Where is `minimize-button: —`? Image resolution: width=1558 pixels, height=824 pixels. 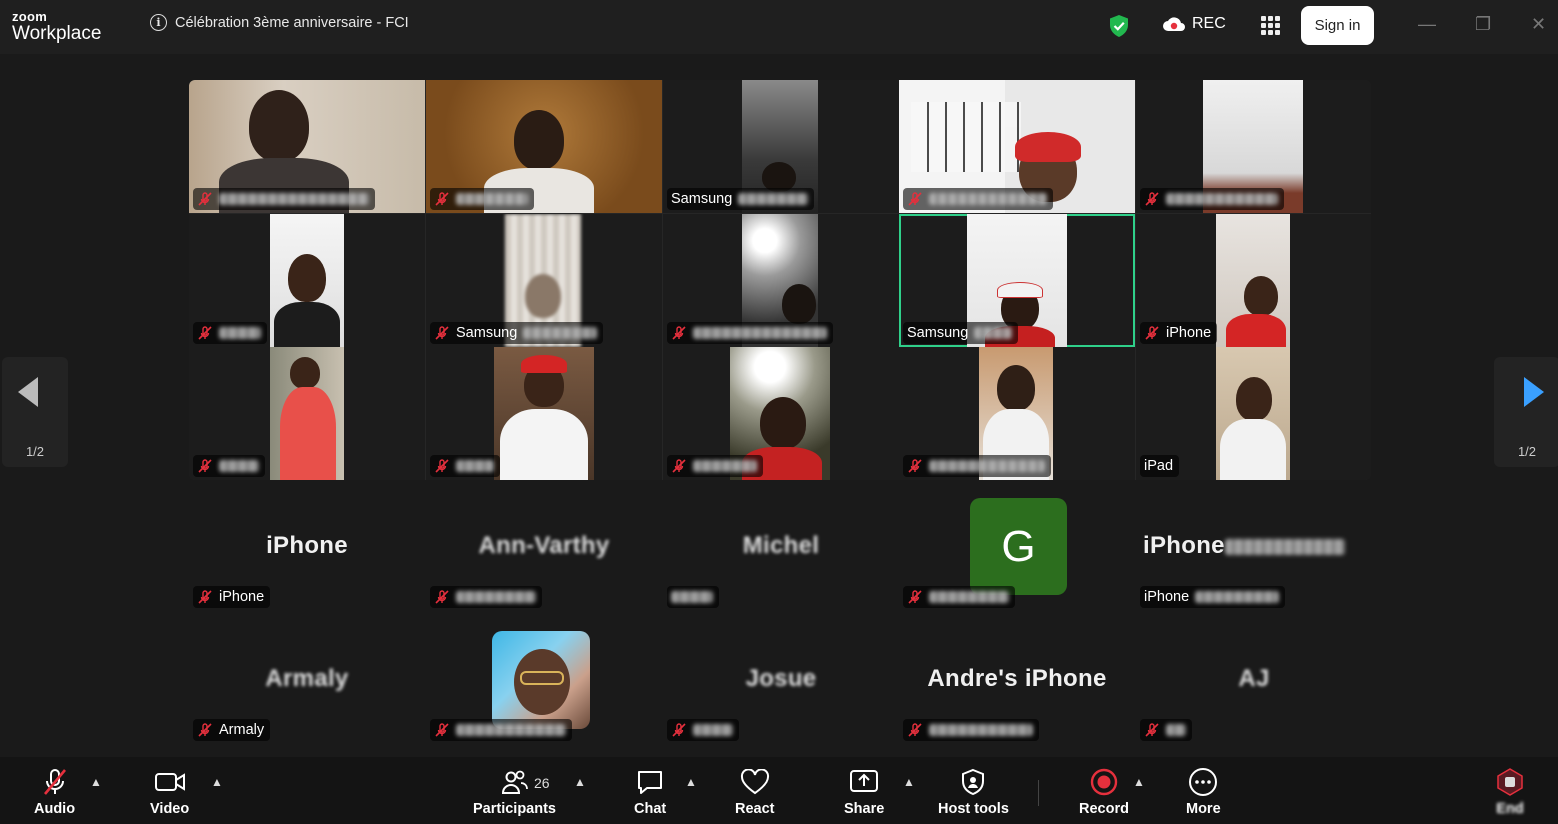
minimize-button: — is located at coordinates (1427, 24).